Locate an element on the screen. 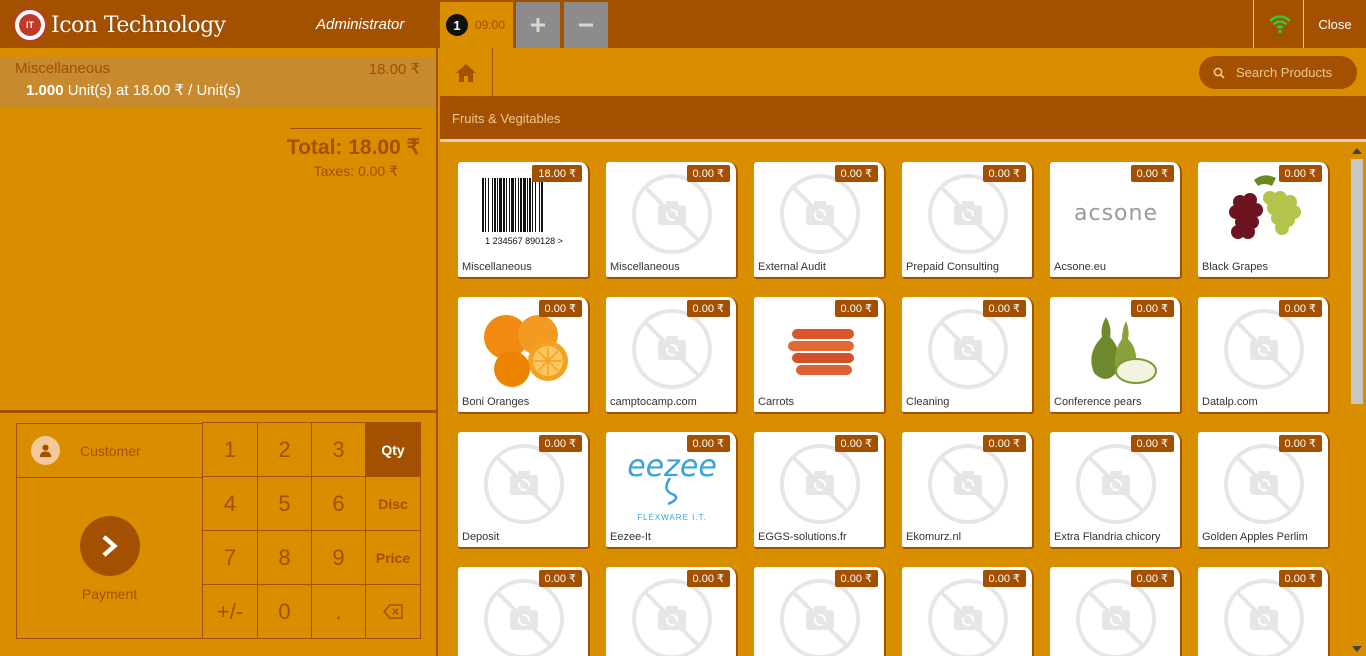 The width and height of the screenshot is (1366, 656). numpad-key-9: 9 is located at coordinates (338, 557).